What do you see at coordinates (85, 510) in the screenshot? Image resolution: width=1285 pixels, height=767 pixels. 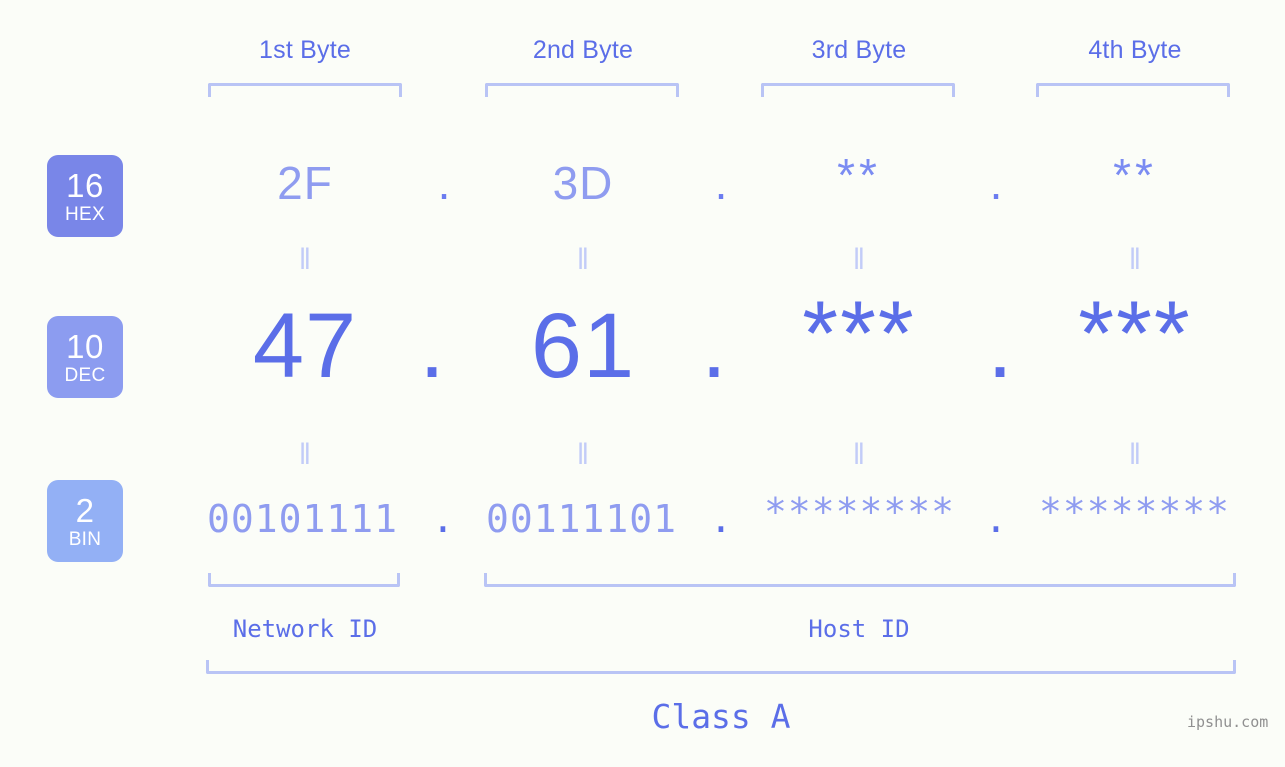 I see `base-badge-bin-number: 2` at bounding box center [85, 510].